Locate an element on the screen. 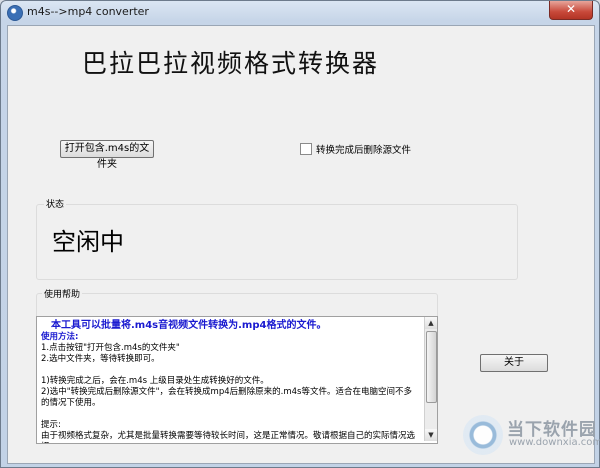 The width and height of the screenshot is (600, 468). watermark-logo-icon is located at coordinates (483, 435).